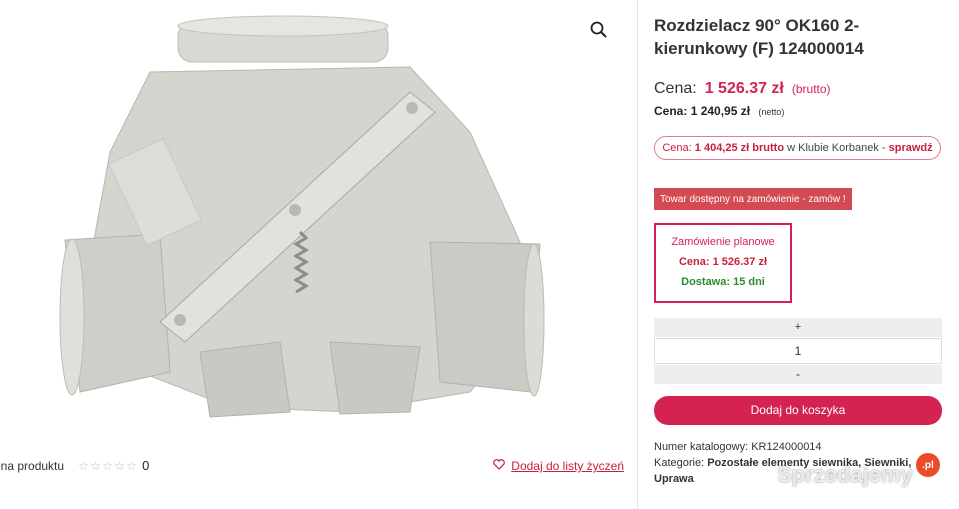 Image resolution: width=959 pixels, height=509 pixels. What do you see at coordinates (499, 466) in the screenshot?
I see `heart-icon` at bounding box center [499, 466].